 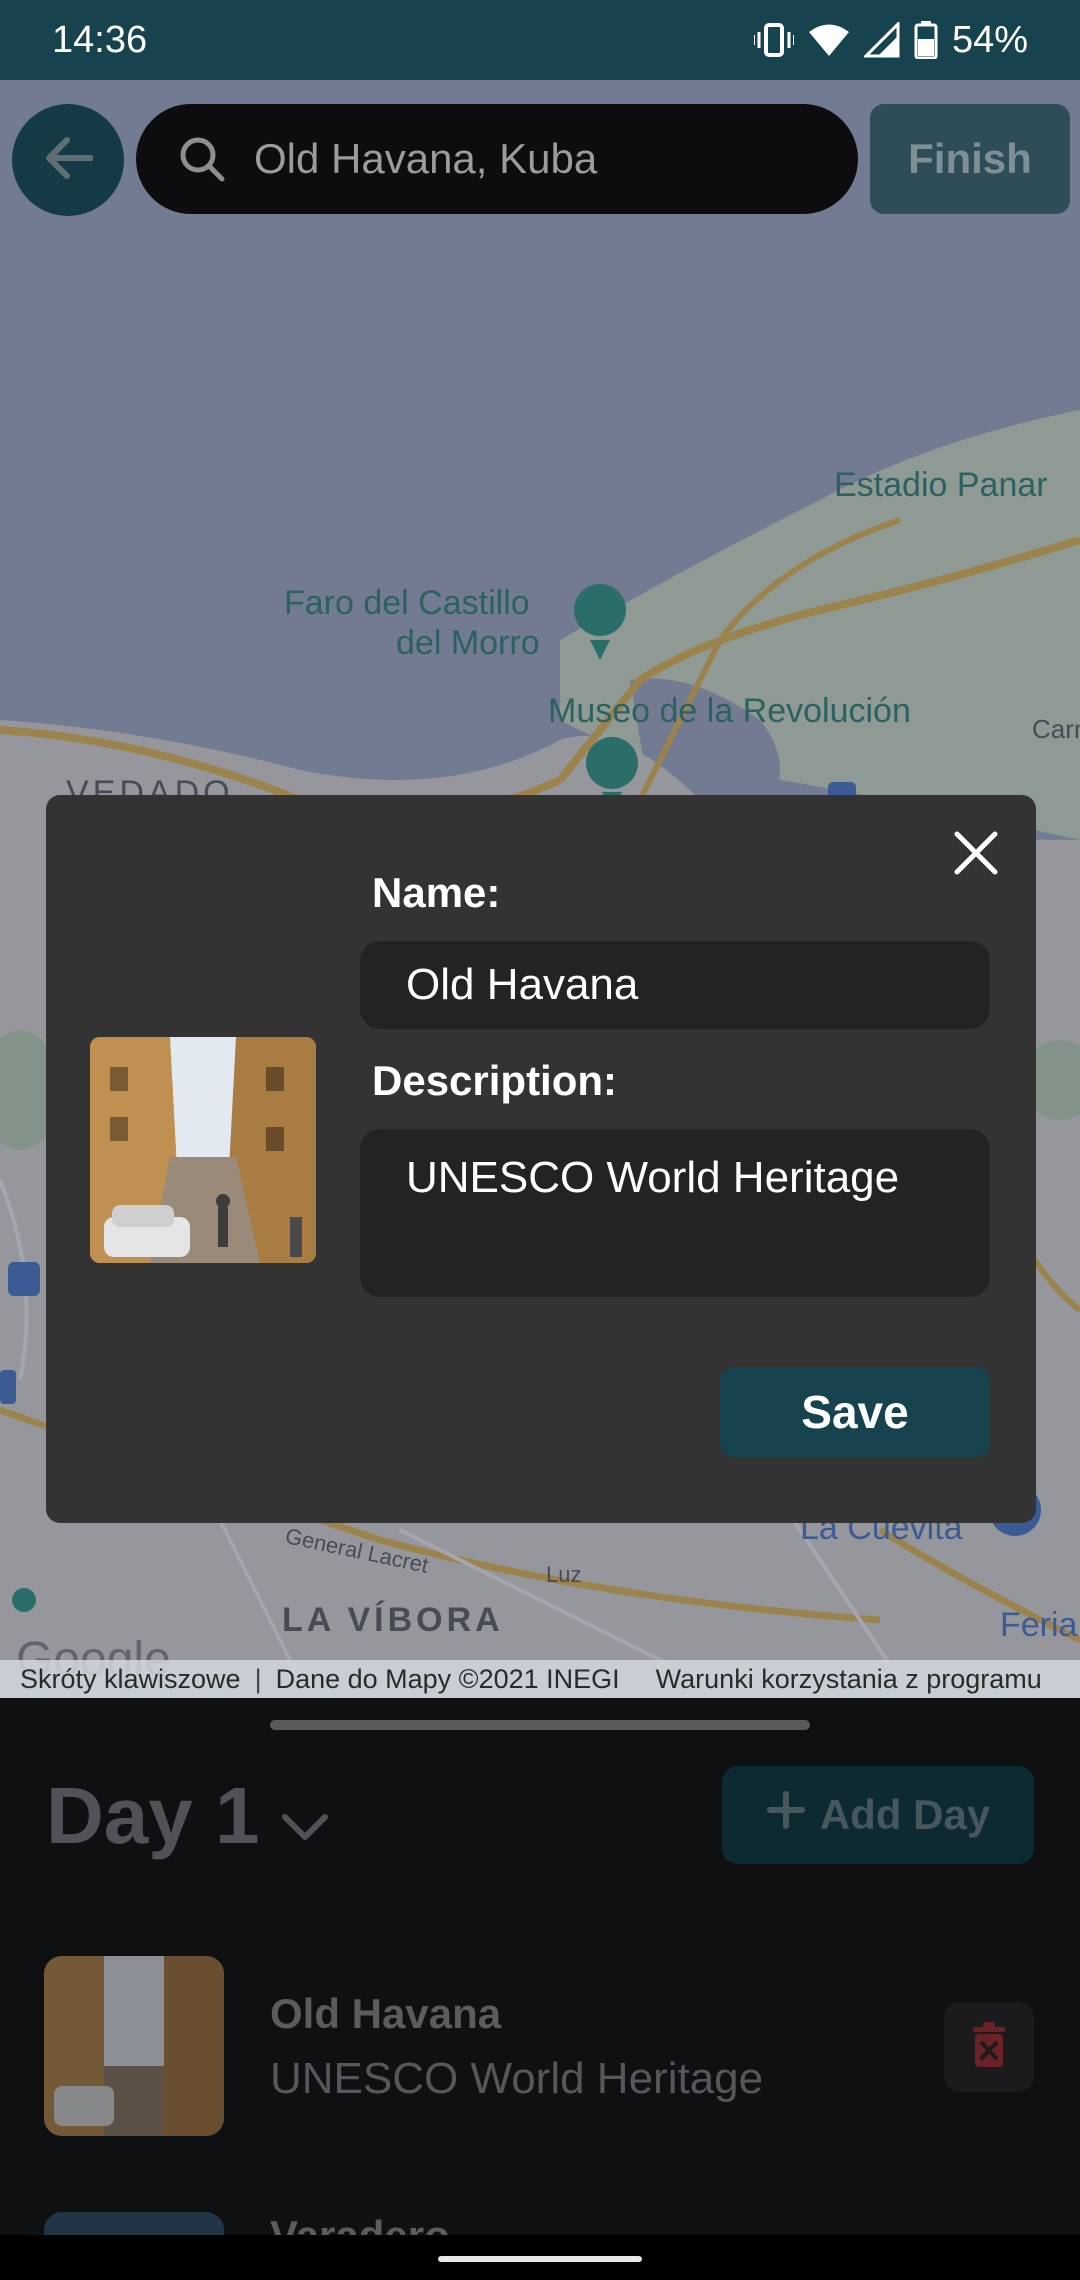 I want to click on close-button, so click(x=976, y=855).